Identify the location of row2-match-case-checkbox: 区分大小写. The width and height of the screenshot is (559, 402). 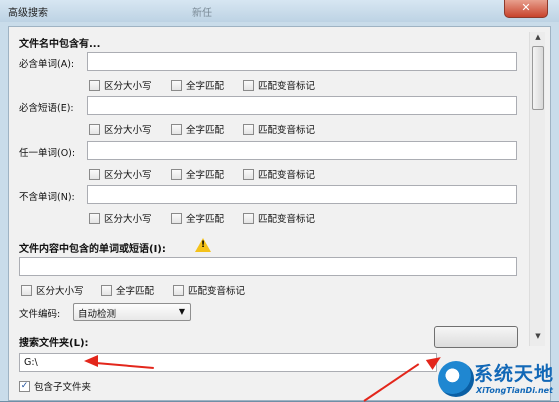
(120, 129).